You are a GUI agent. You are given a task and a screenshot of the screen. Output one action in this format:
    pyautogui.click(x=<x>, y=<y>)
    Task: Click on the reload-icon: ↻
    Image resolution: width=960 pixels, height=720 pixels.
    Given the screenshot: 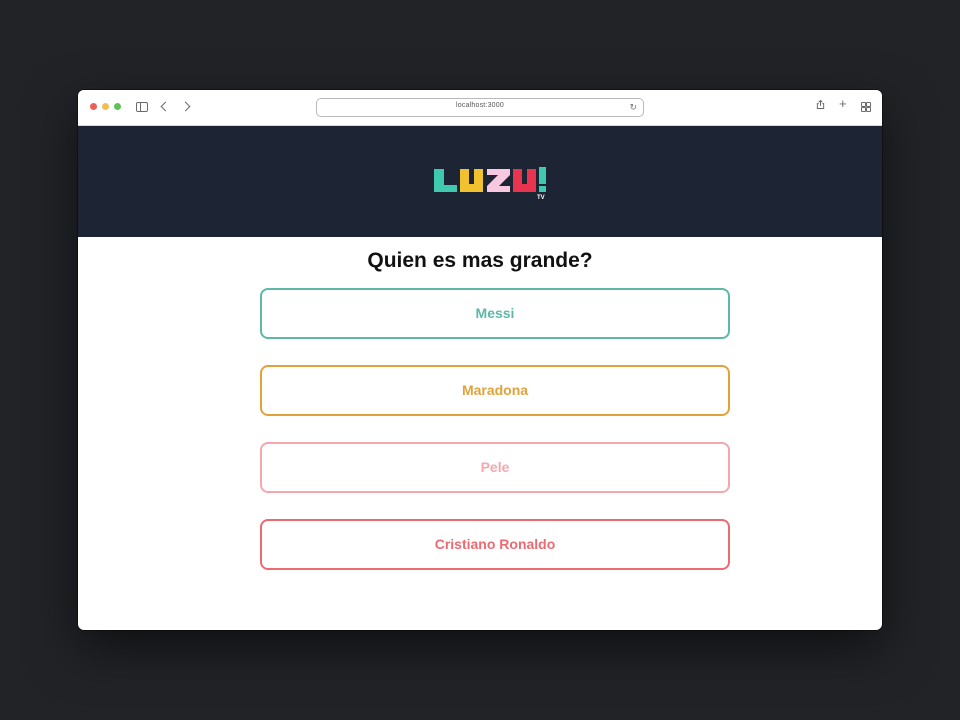 What is the action you would take?
    pyautogui.click(x=633, y=107)
    